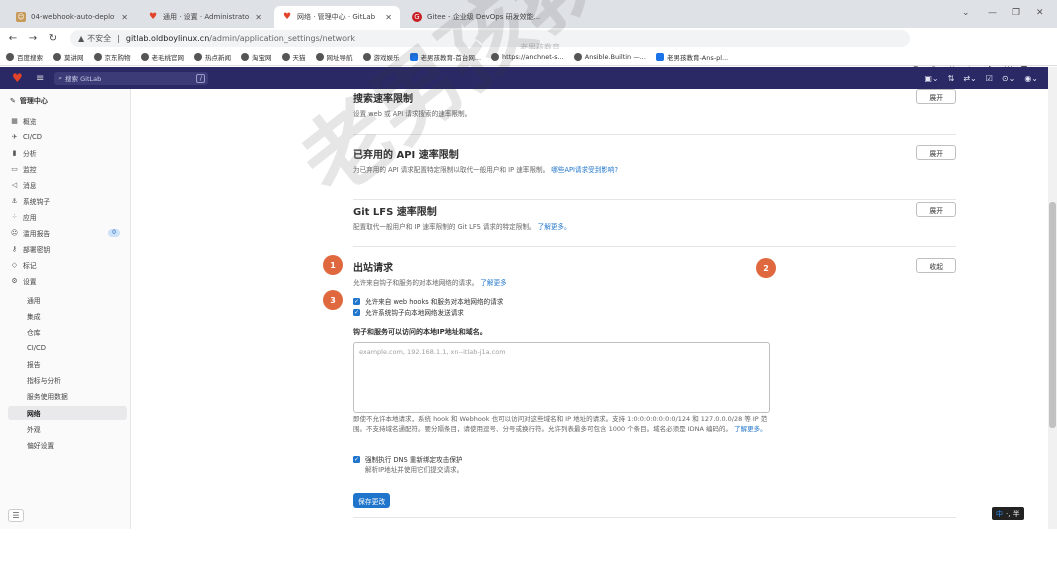 The image size is (1057, 581). Describe the element at coordinates (69, 201) in the screenshot. I see `sidebar-item-system-hooks: ⚓ 系统钩子` at that location.